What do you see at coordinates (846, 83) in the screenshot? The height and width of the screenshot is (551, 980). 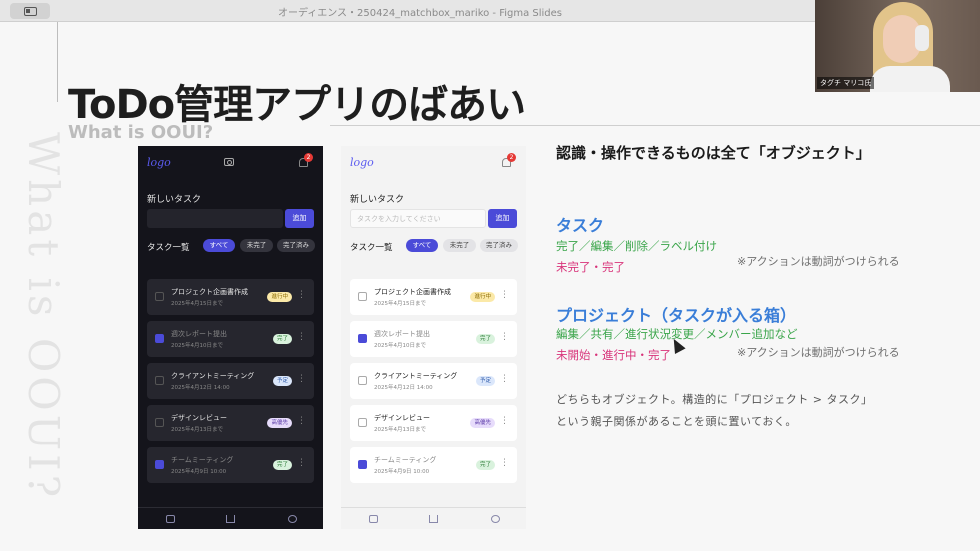 I see `participant-name-label: タグチ マリコ氏` at bounding box center [846, 83].